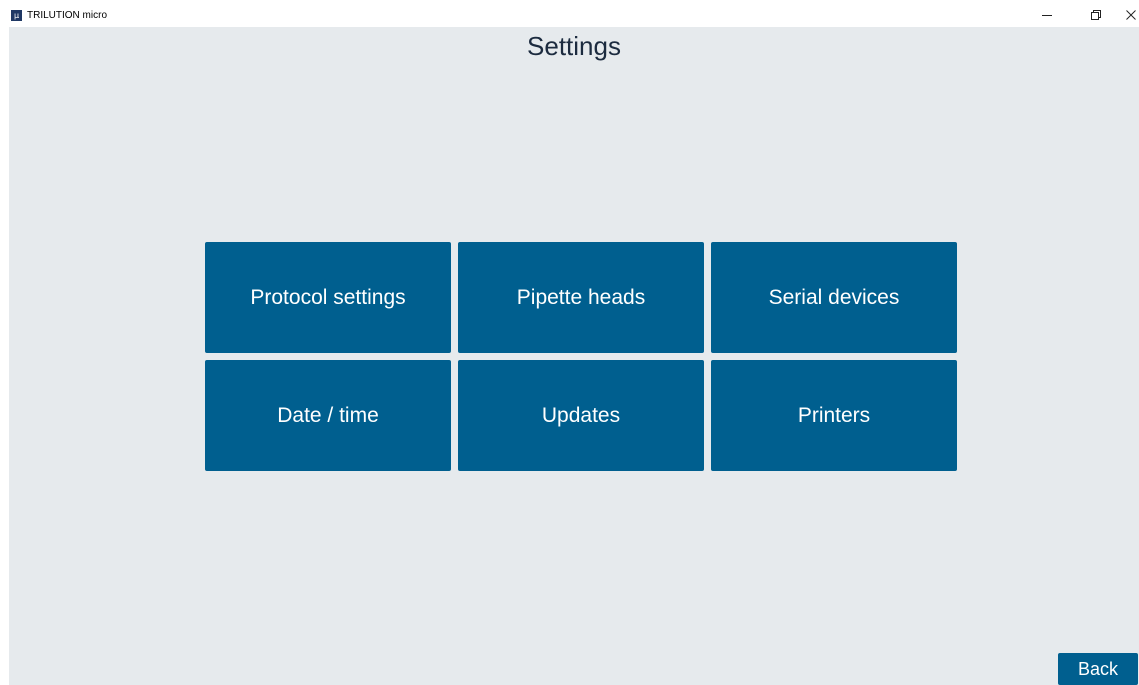  What do you see at coordinates (581, 297) in the screenshot?
I see `pipette-heads-button: Pipette heads` at bounding box center [581, 297].